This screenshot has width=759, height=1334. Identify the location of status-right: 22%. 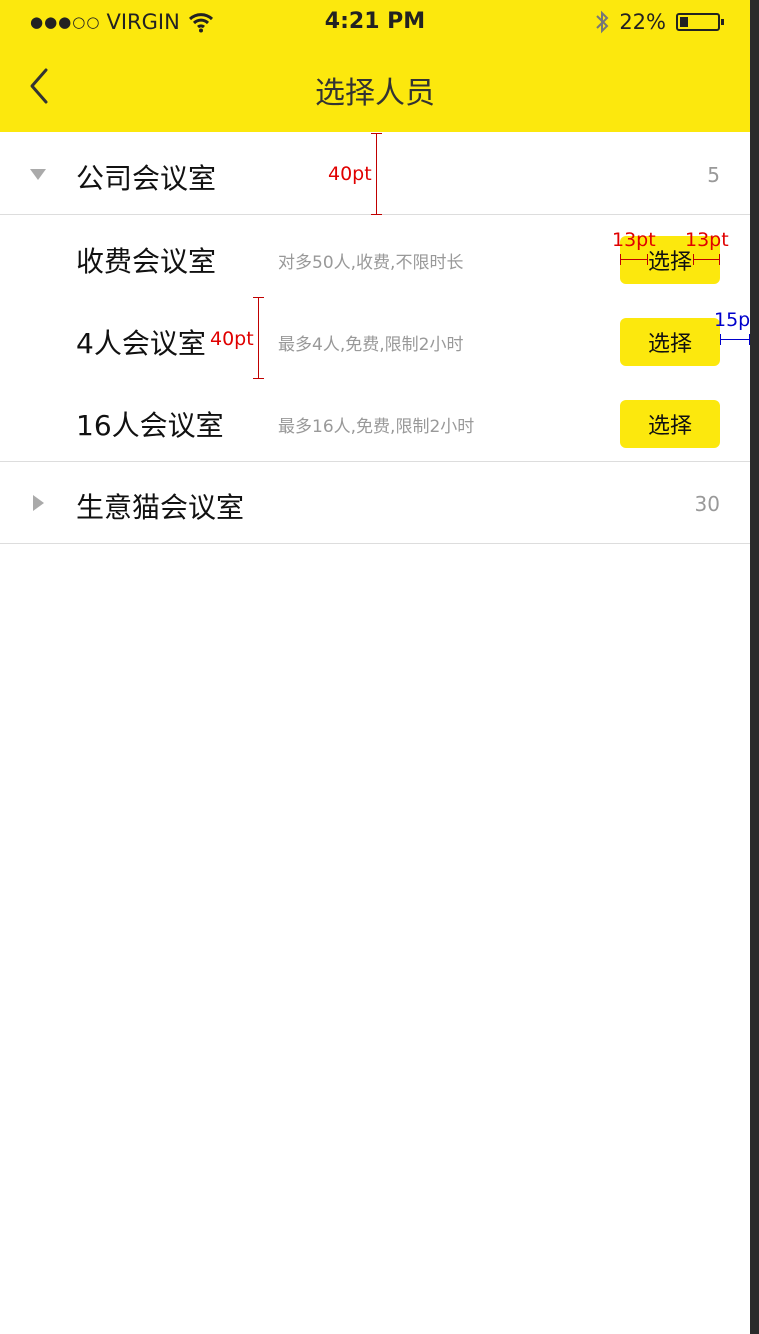
(659, 22).